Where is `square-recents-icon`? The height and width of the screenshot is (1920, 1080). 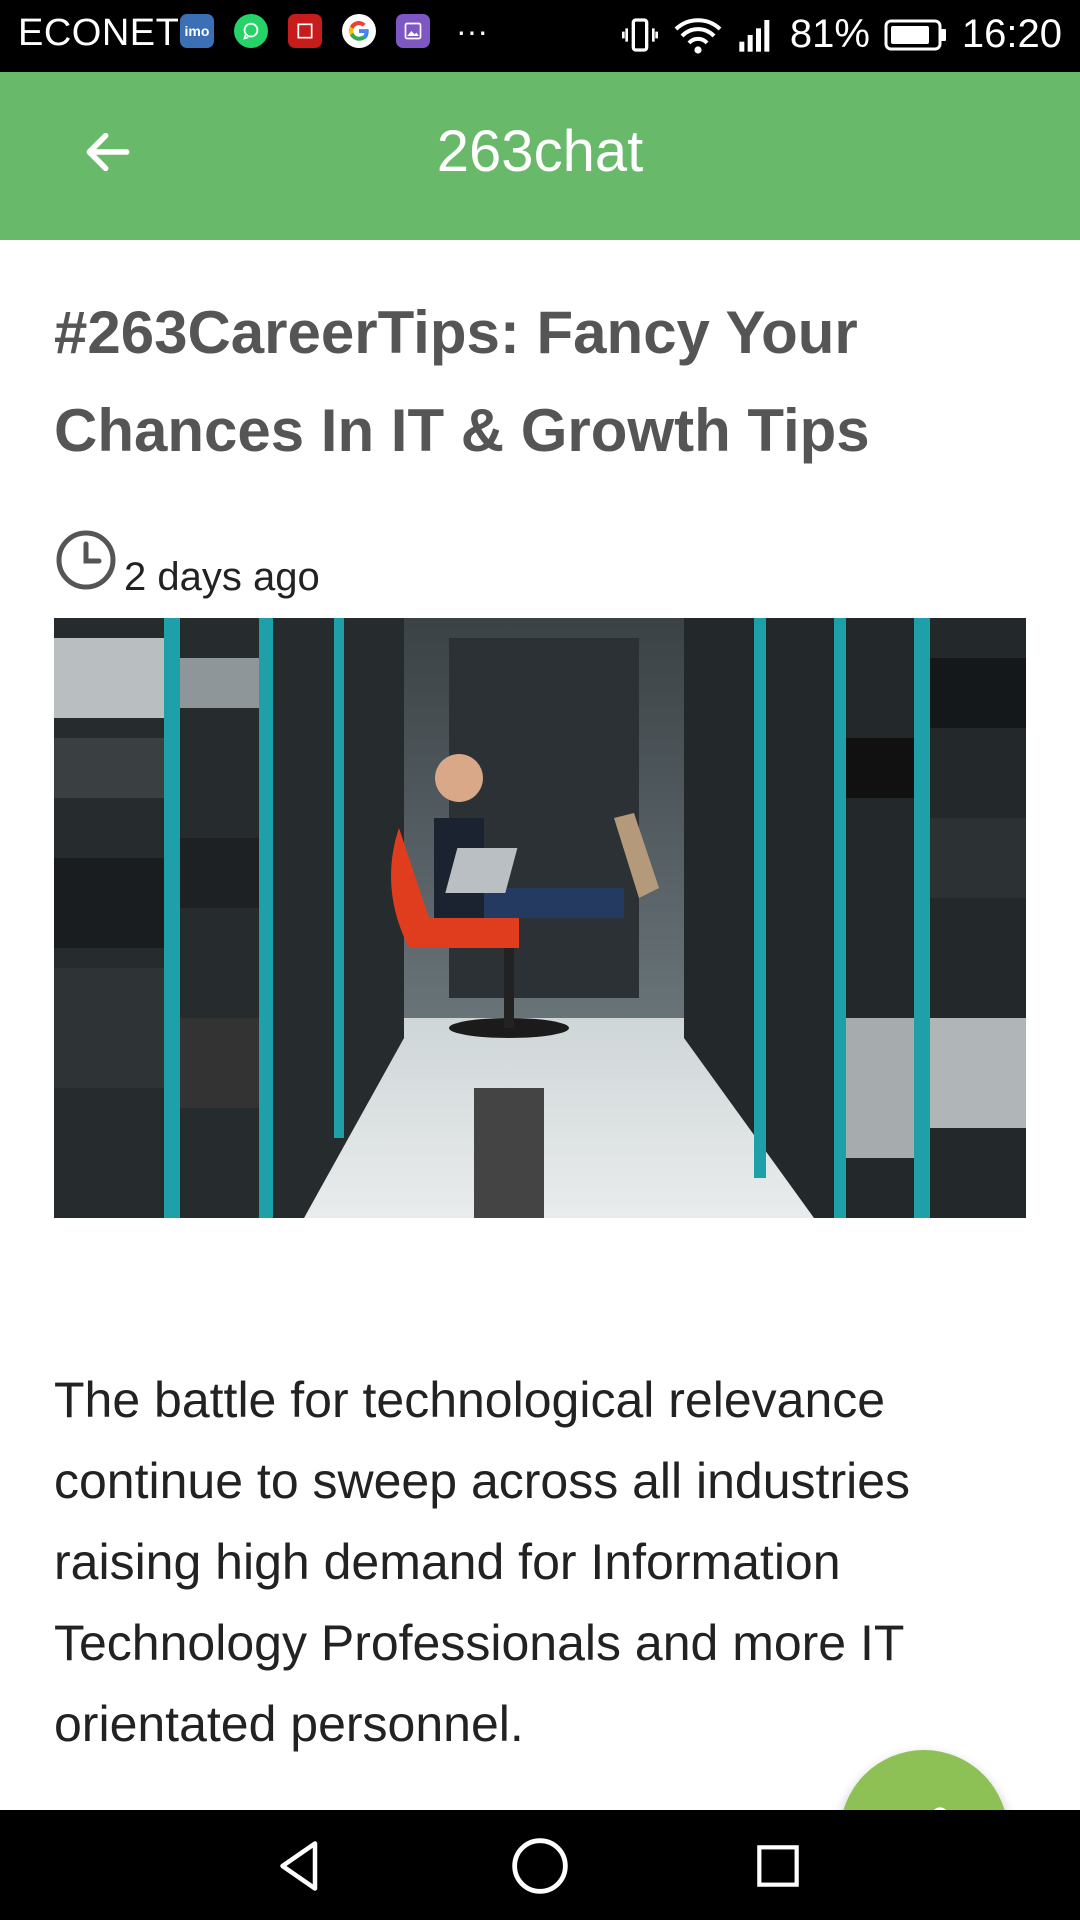 square-recents-icon is located at coordinates (778, 1866).